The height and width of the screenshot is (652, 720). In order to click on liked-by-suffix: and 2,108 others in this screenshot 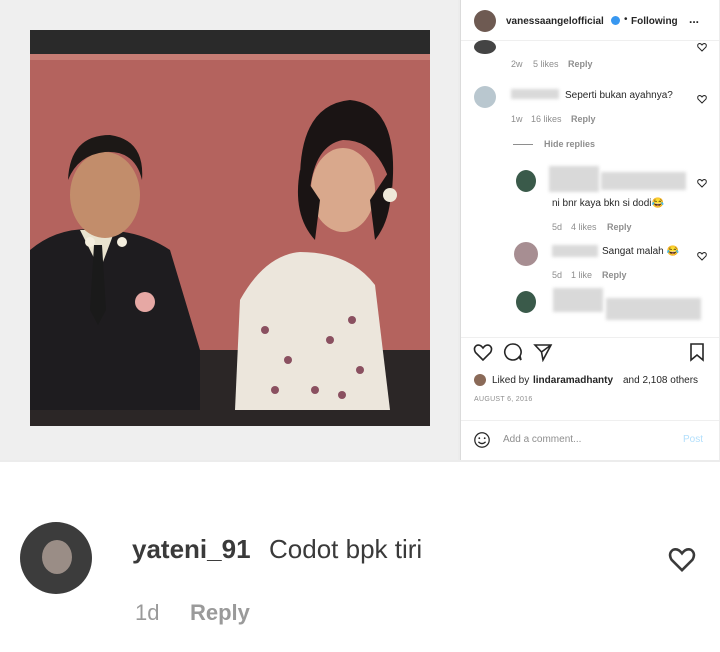, I will do `click(660, 380)`.